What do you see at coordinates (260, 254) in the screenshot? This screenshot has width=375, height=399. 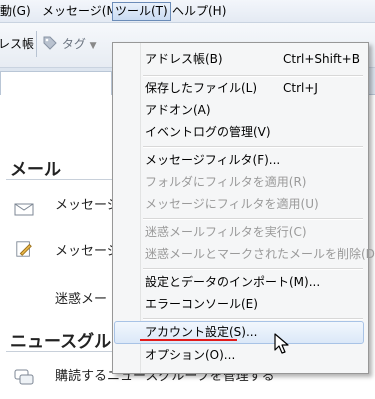 I see `menu-item-label: 迷惑メールとマークされたメールを削除(D)` at bounding box center [260, 254].